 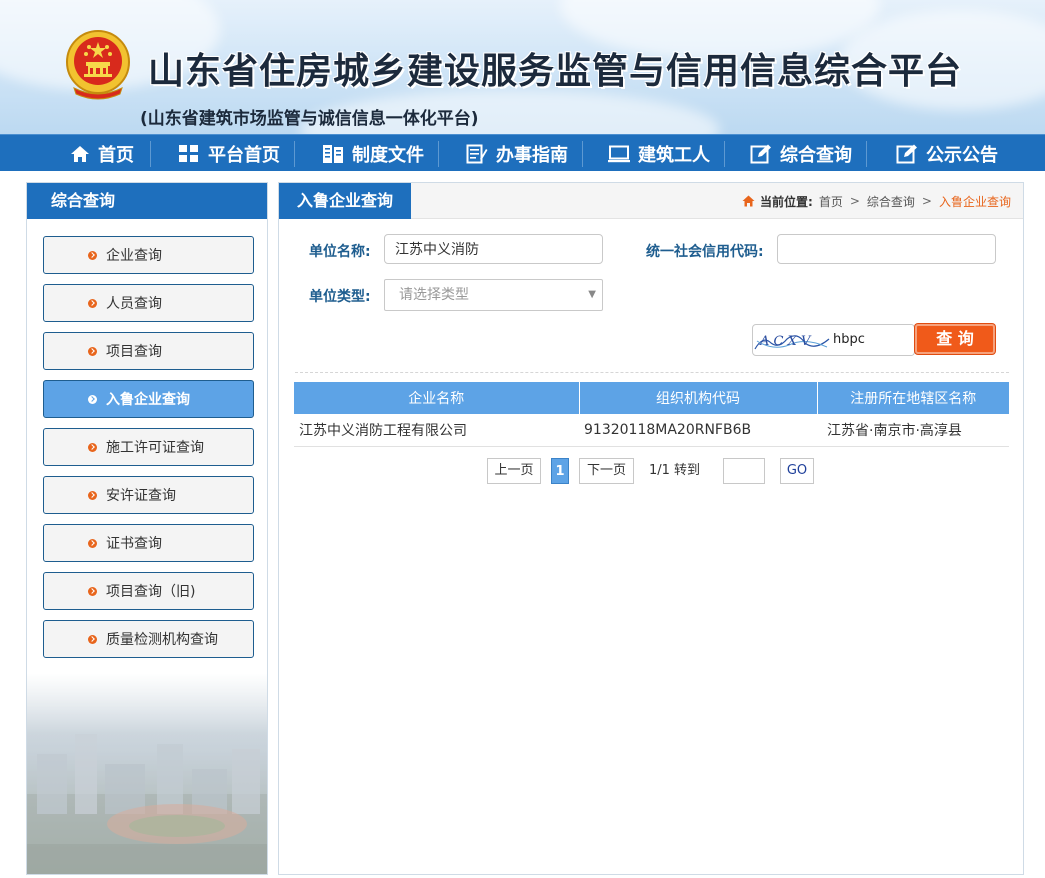 I want to click on prev-page-button: 上一页, so click(x=514, y=471).